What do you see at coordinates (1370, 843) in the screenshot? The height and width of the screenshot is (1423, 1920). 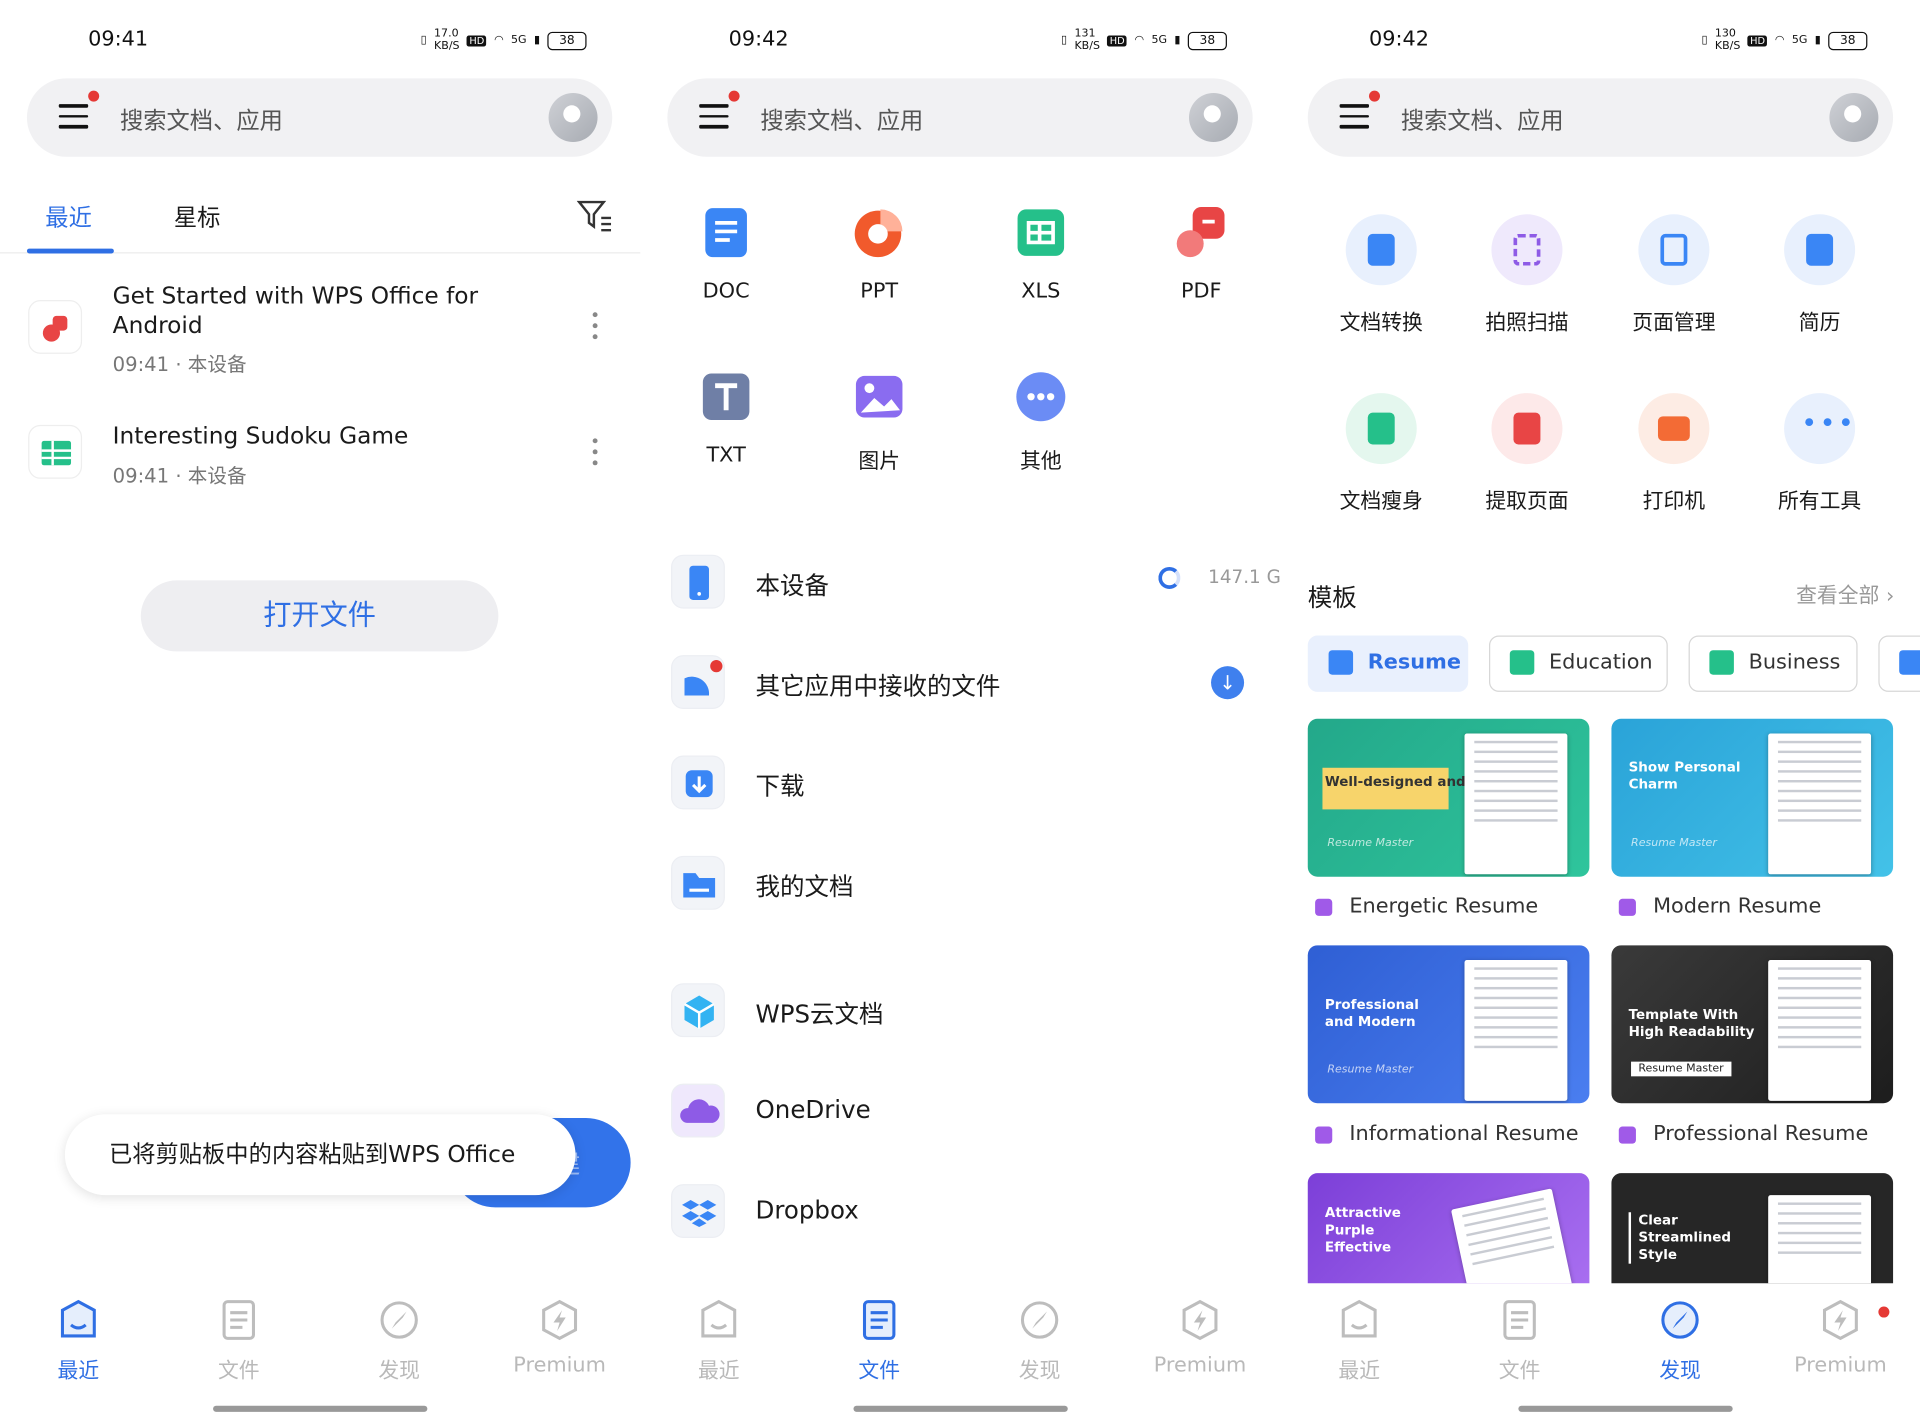 I see `card-brand: Resume Master` at bounding box center [1370, 843].